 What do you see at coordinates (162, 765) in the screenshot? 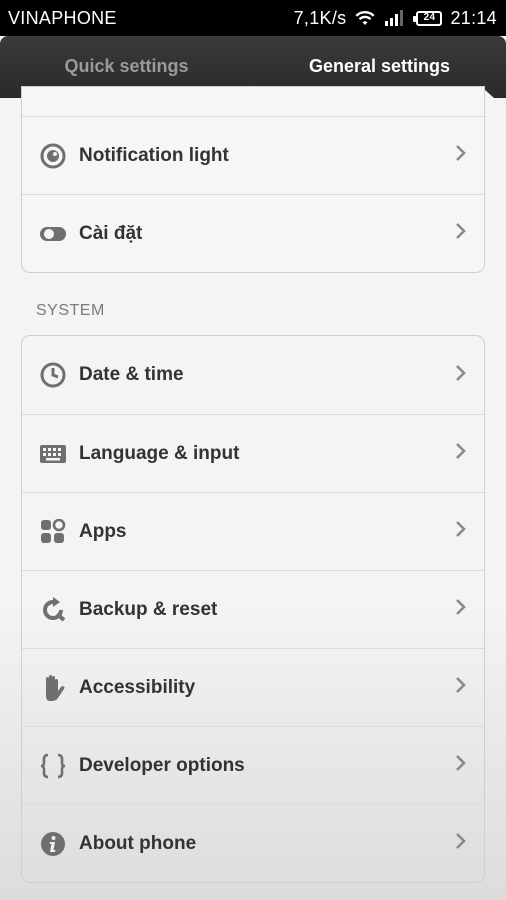
I see `list-item-label: Developer options` at bounding box center [162, 765].